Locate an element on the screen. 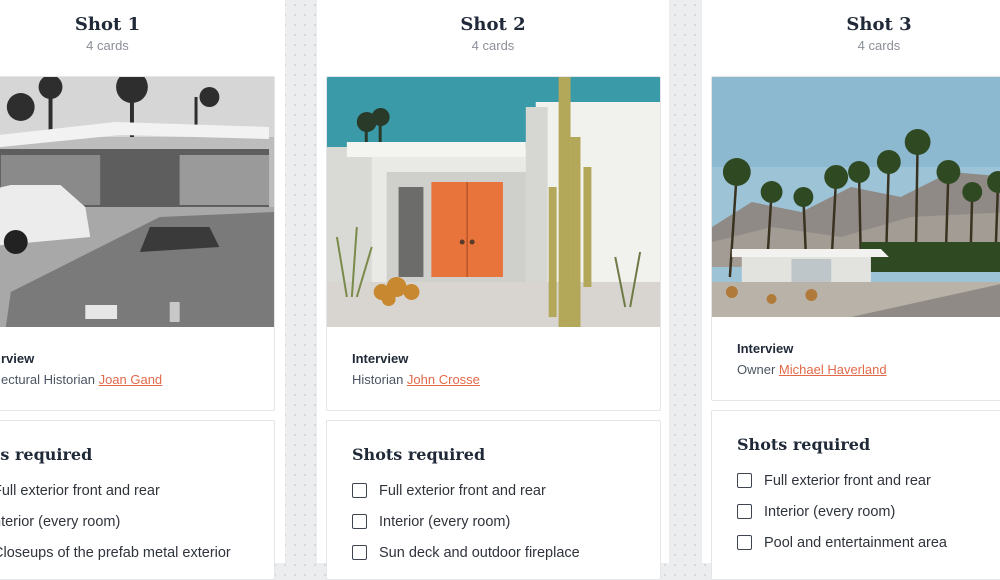 The width and height of the screenshot is (1000, 580). column-title: Shot 1 is located at coordinates (107, 24).